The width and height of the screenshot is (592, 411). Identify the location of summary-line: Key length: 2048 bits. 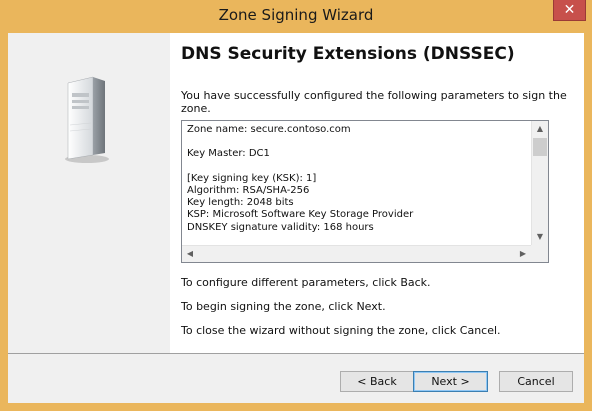
(240, 203).